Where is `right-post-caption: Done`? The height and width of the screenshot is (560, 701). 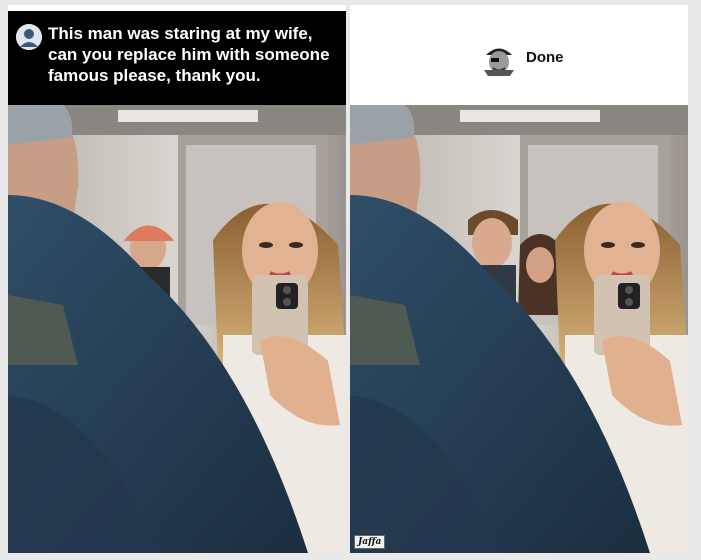
right-post-caption: Done is located at coordinates (545, 57).